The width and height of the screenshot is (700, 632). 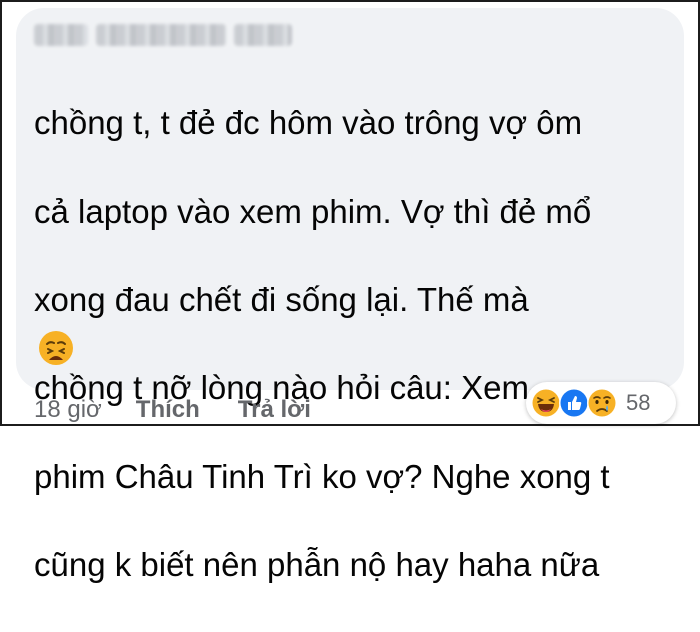 I want to click on reply-button: Trả lời, so click(x=274, y=410).